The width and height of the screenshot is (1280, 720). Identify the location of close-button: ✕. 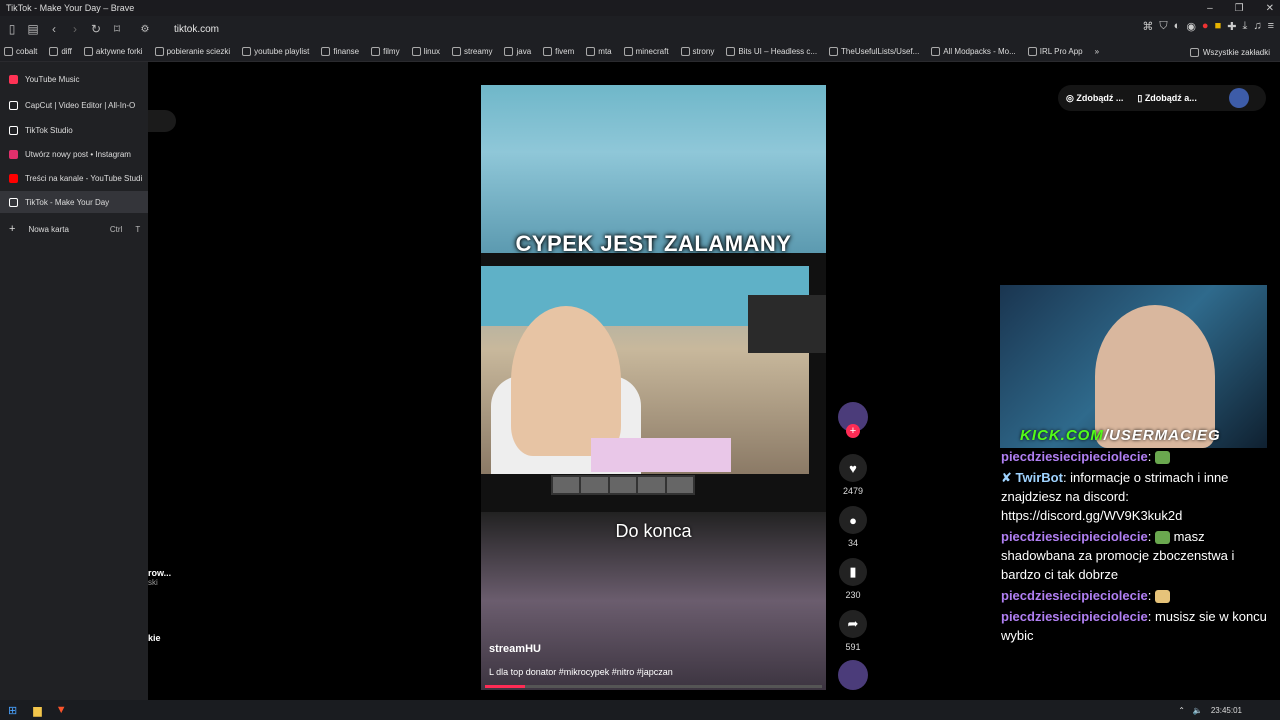
(1270, 8).